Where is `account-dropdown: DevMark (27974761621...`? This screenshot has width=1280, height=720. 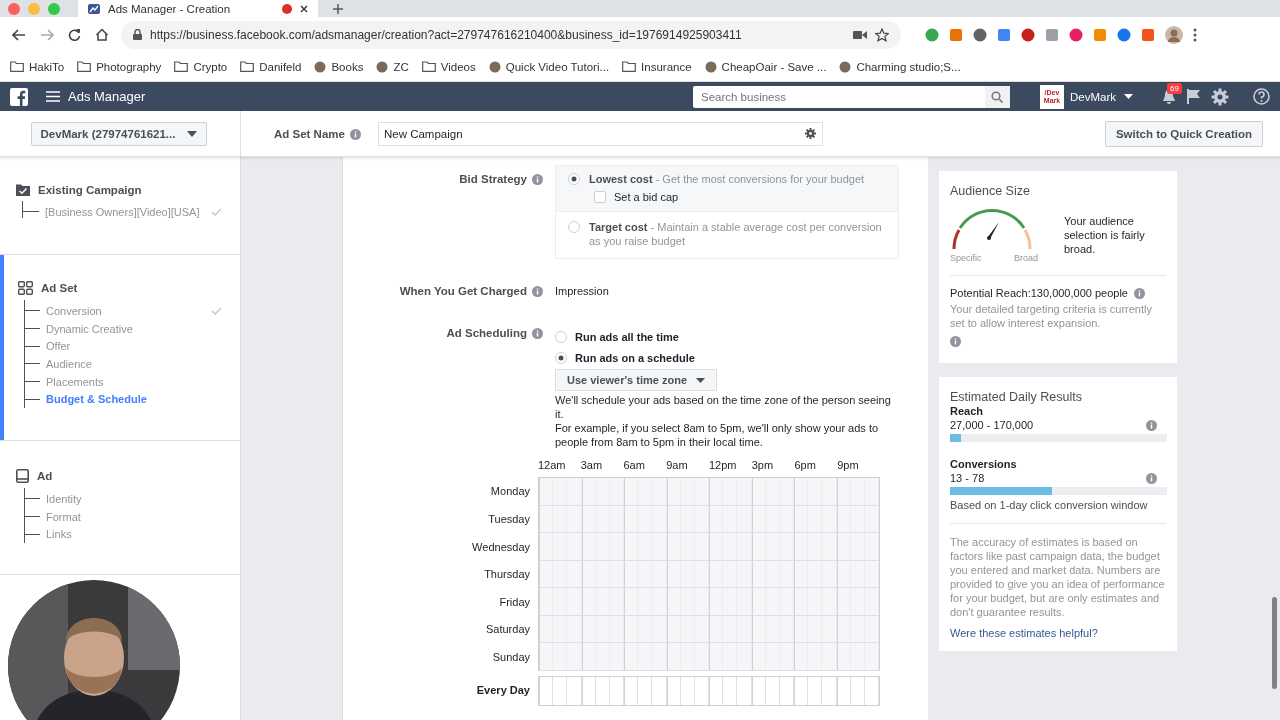 account-dropdown: DevMark (27974761621... is located at coordinates (119, 133).